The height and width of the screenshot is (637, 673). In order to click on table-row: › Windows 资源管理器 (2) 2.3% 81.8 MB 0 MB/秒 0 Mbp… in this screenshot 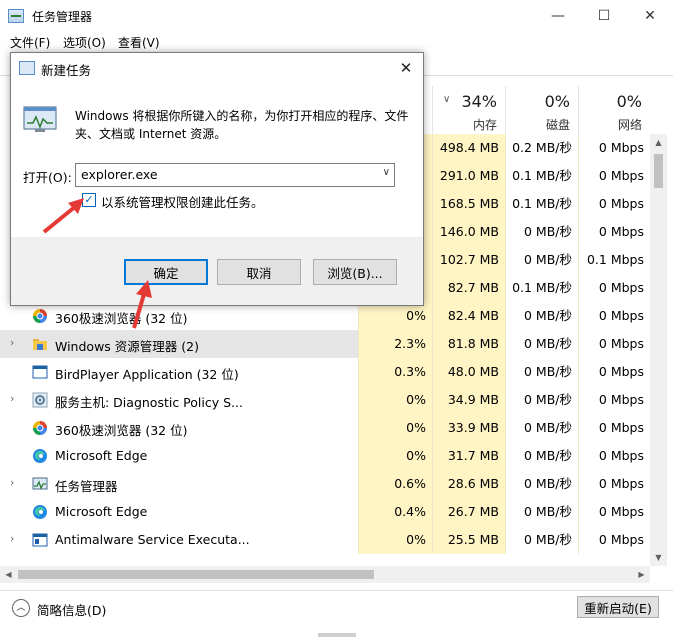, I will do `click(325, 344)`.